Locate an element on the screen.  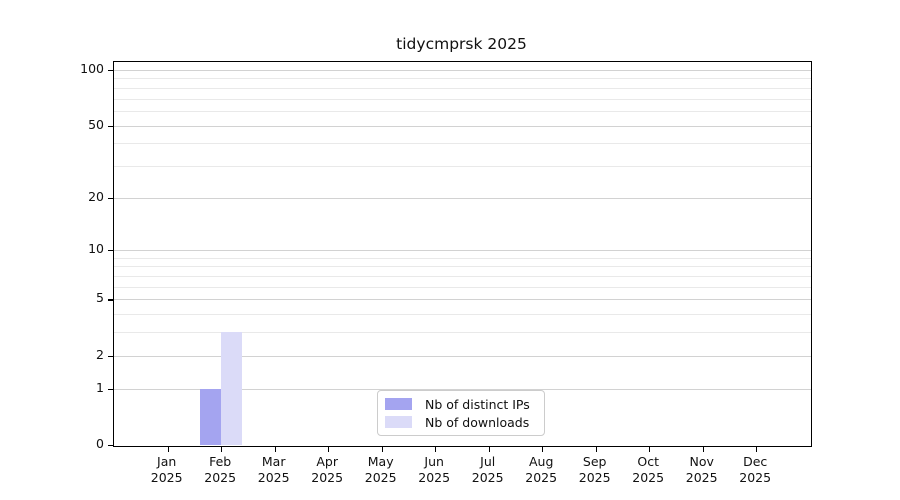
y-axis-tick-label: 100 is located at coordinates (92, 68).